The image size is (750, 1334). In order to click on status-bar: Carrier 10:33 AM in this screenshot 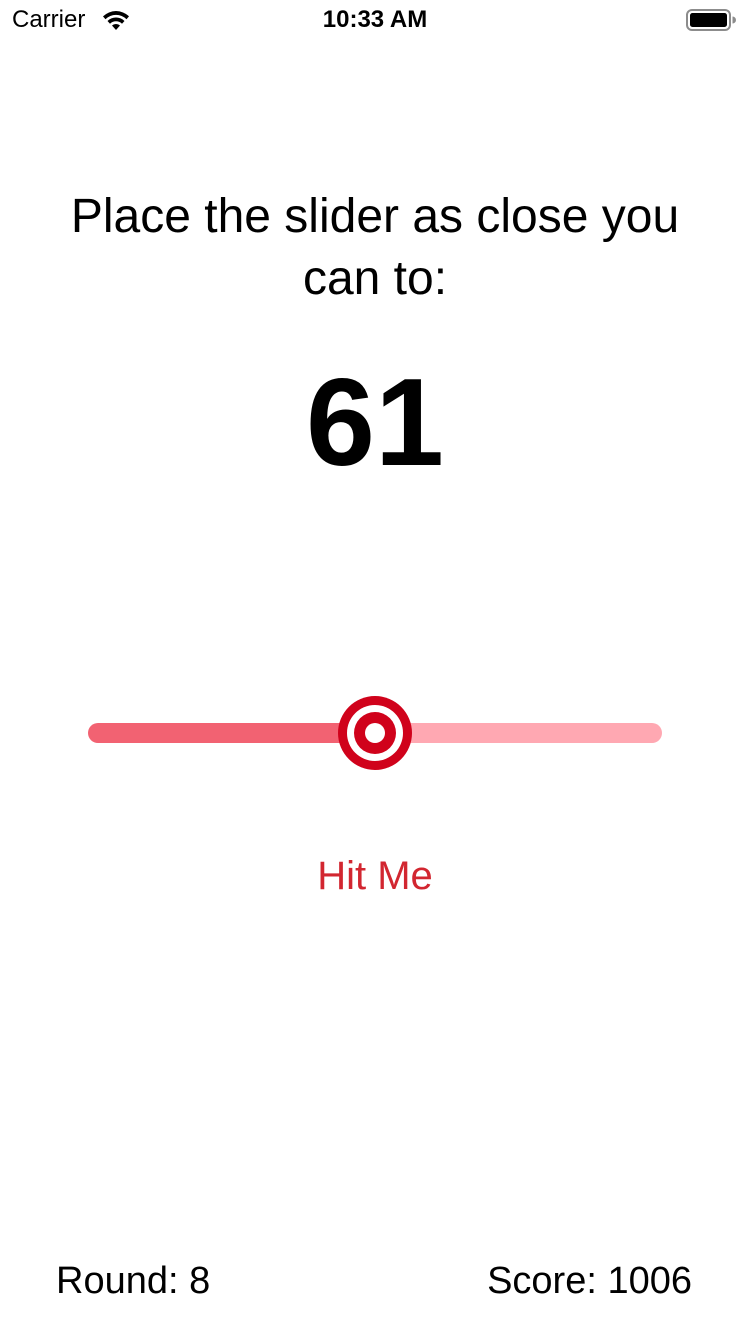, I will do `click(375, 20)`.